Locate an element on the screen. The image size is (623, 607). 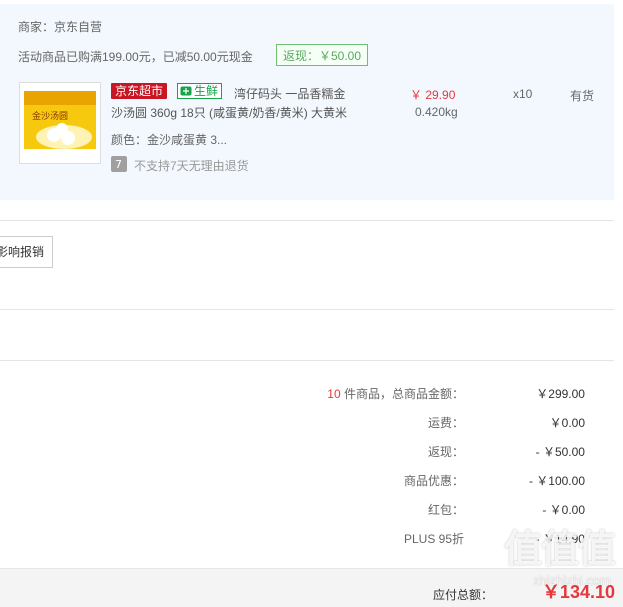
shipping-value: ￥0.00 is located at coordinates (567, 423).